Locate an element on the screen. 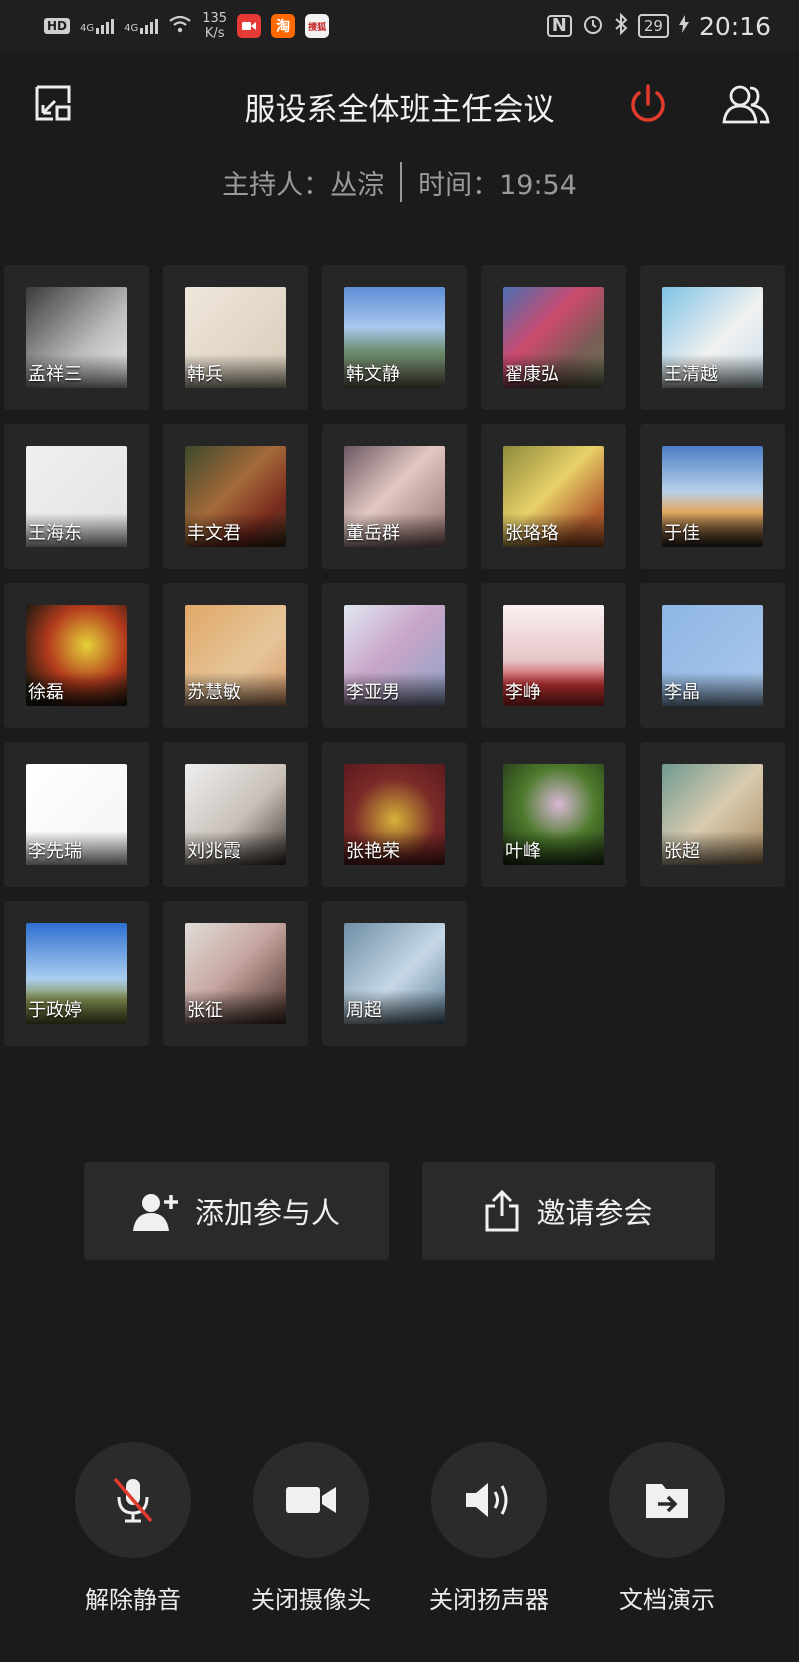 This screenshot has height=1662, width=799. camera-off-button is located at coordinates (311, 1500).